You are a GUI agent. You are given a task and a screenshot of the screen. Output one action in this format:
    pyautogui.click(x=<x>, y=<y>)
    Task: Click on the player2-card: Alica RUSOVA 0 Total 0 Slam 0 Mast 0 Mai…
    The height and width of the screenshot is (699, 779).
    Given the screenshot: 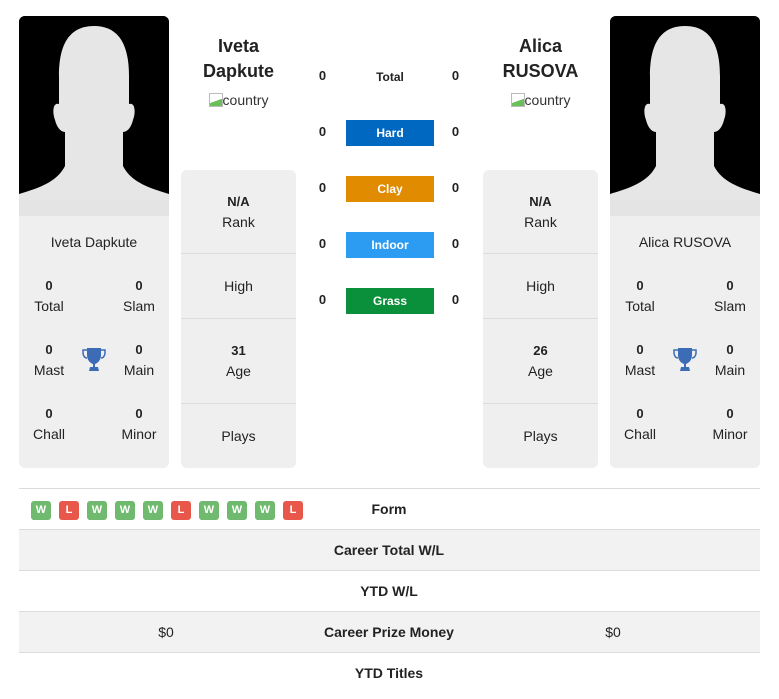 What is the action you would take?
    pyautogui.click(x=685, y=342)
    